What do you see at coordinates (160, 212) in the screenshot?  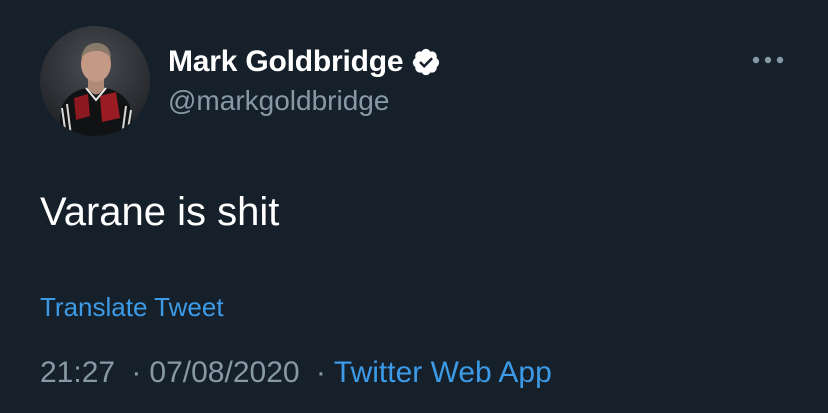 I see `tweet-text: Varane is shit` at bounding box center [160, 212].